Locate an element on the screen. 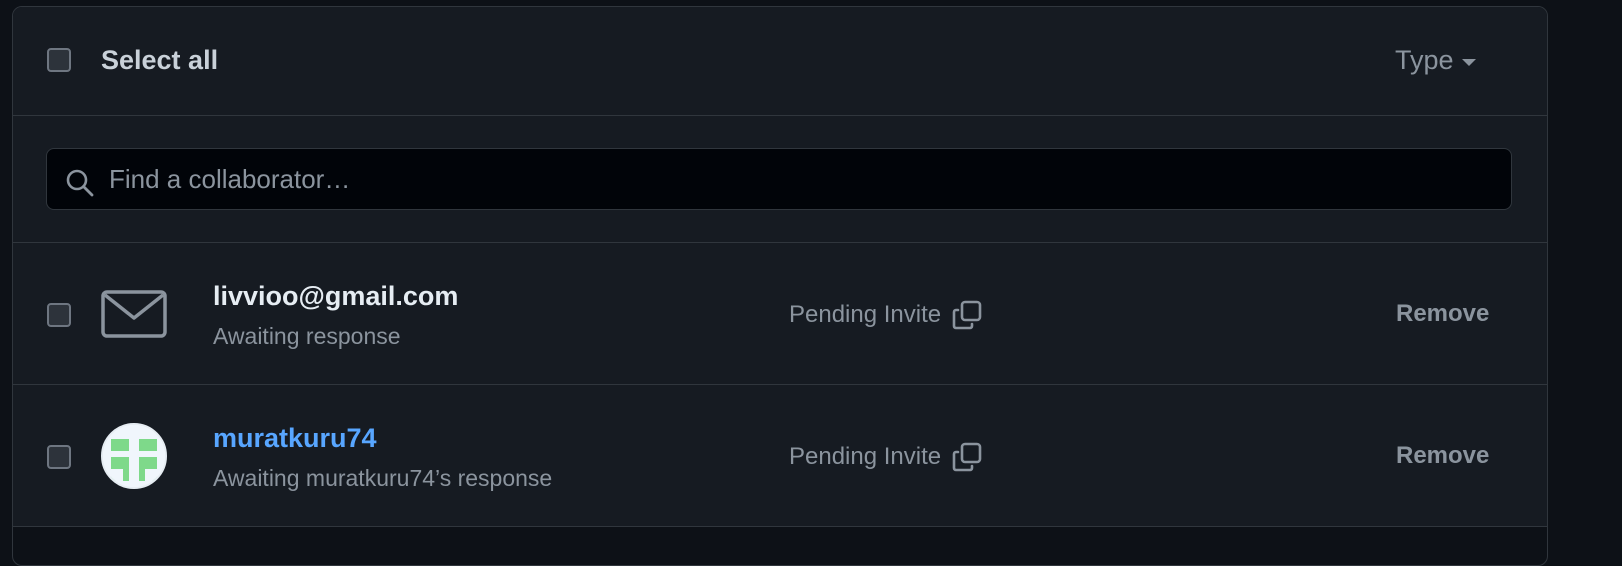  type-filter-label: Type is located at coordinates (1424, 60).